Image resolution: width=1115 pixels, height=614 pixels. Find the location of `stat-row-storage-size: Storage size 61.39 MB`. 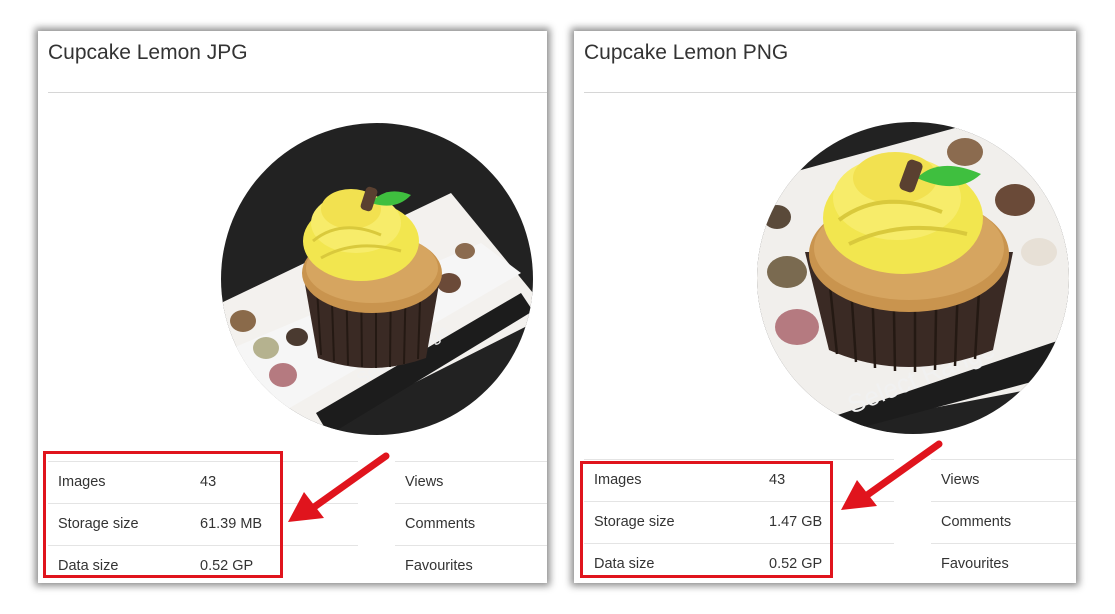

stat-row-storage-size: Storage size 61.39 MB is located at coordinates (203, 524).